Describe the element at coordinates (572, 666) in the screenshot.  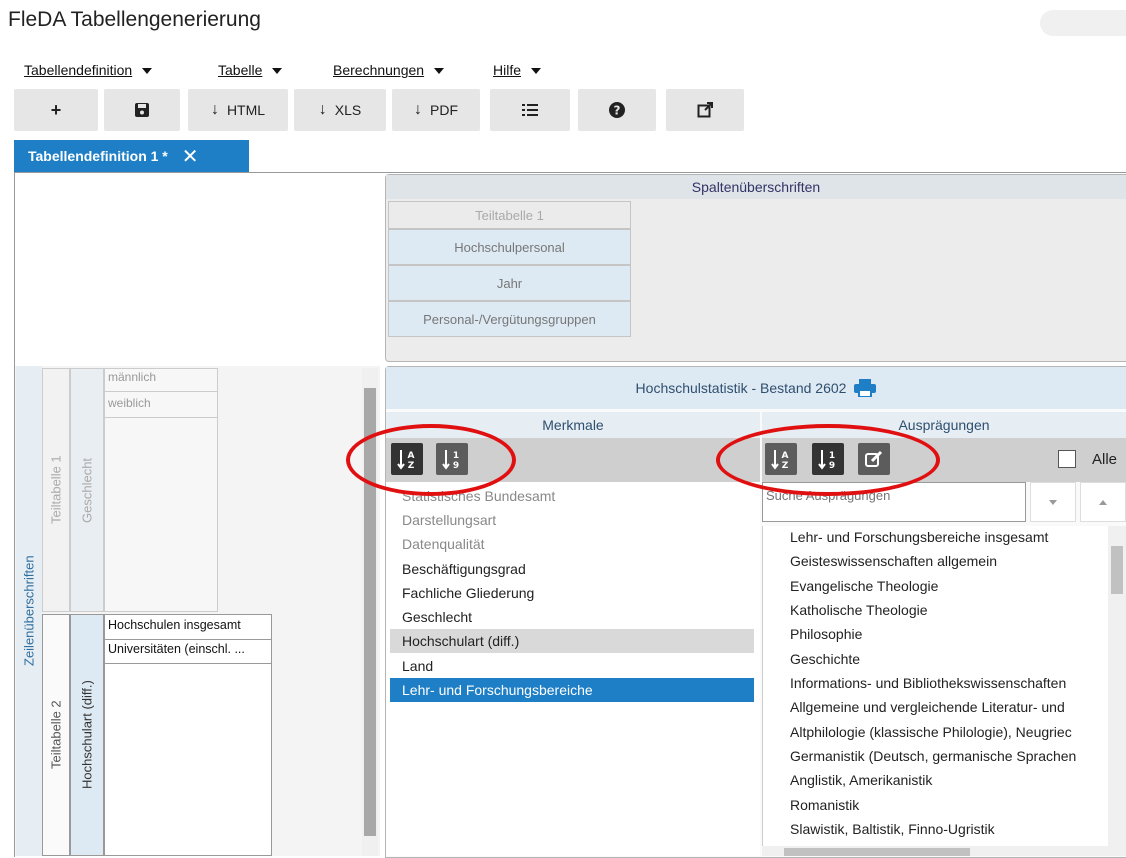
I see `merkmal-item: Land` at that location.